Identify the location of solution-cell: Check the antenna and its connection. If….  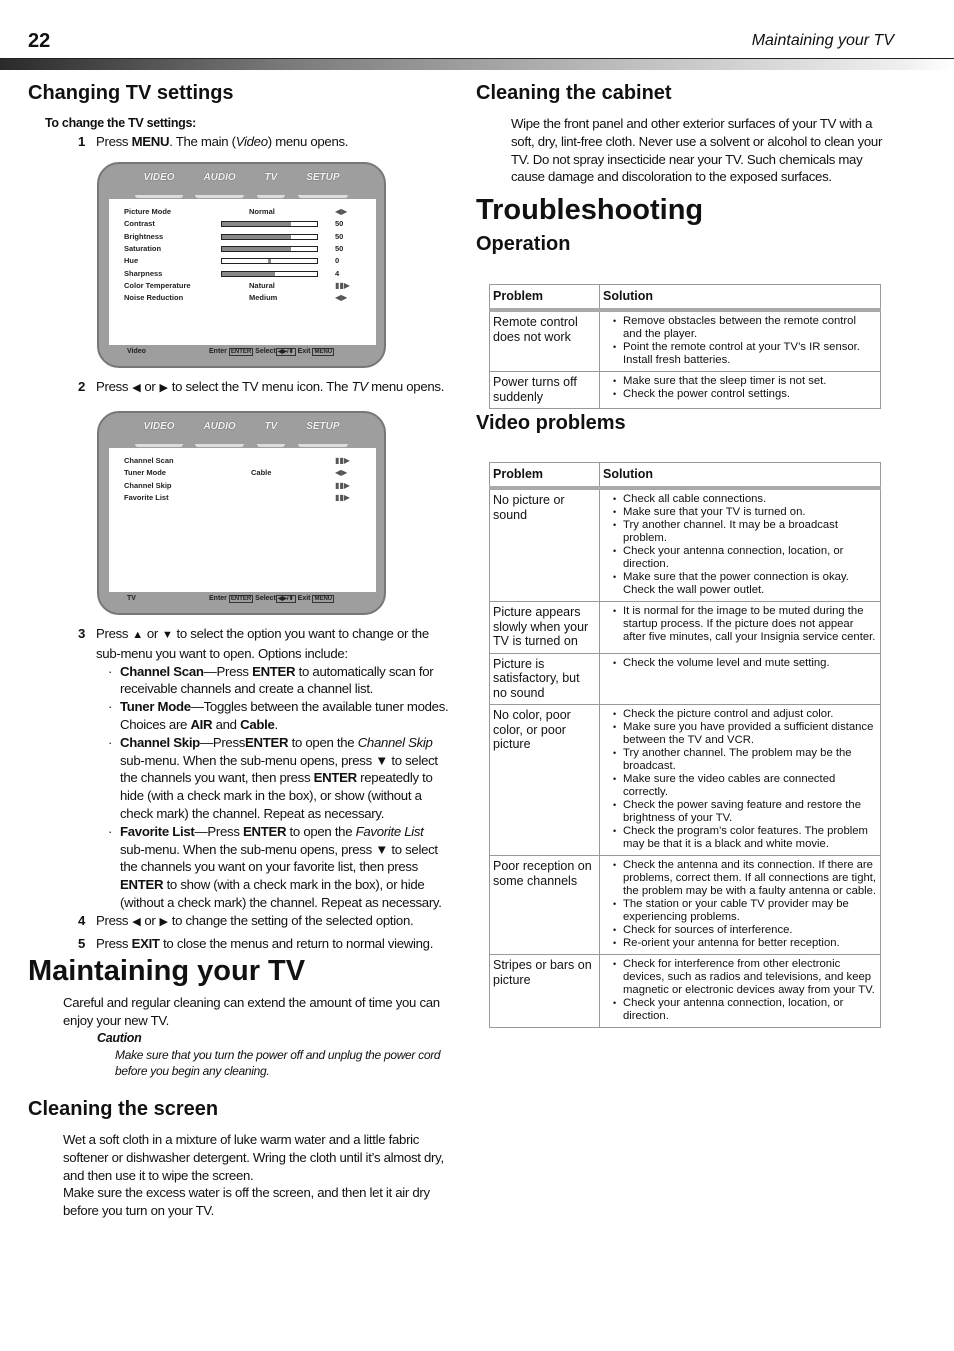
(740, 905).